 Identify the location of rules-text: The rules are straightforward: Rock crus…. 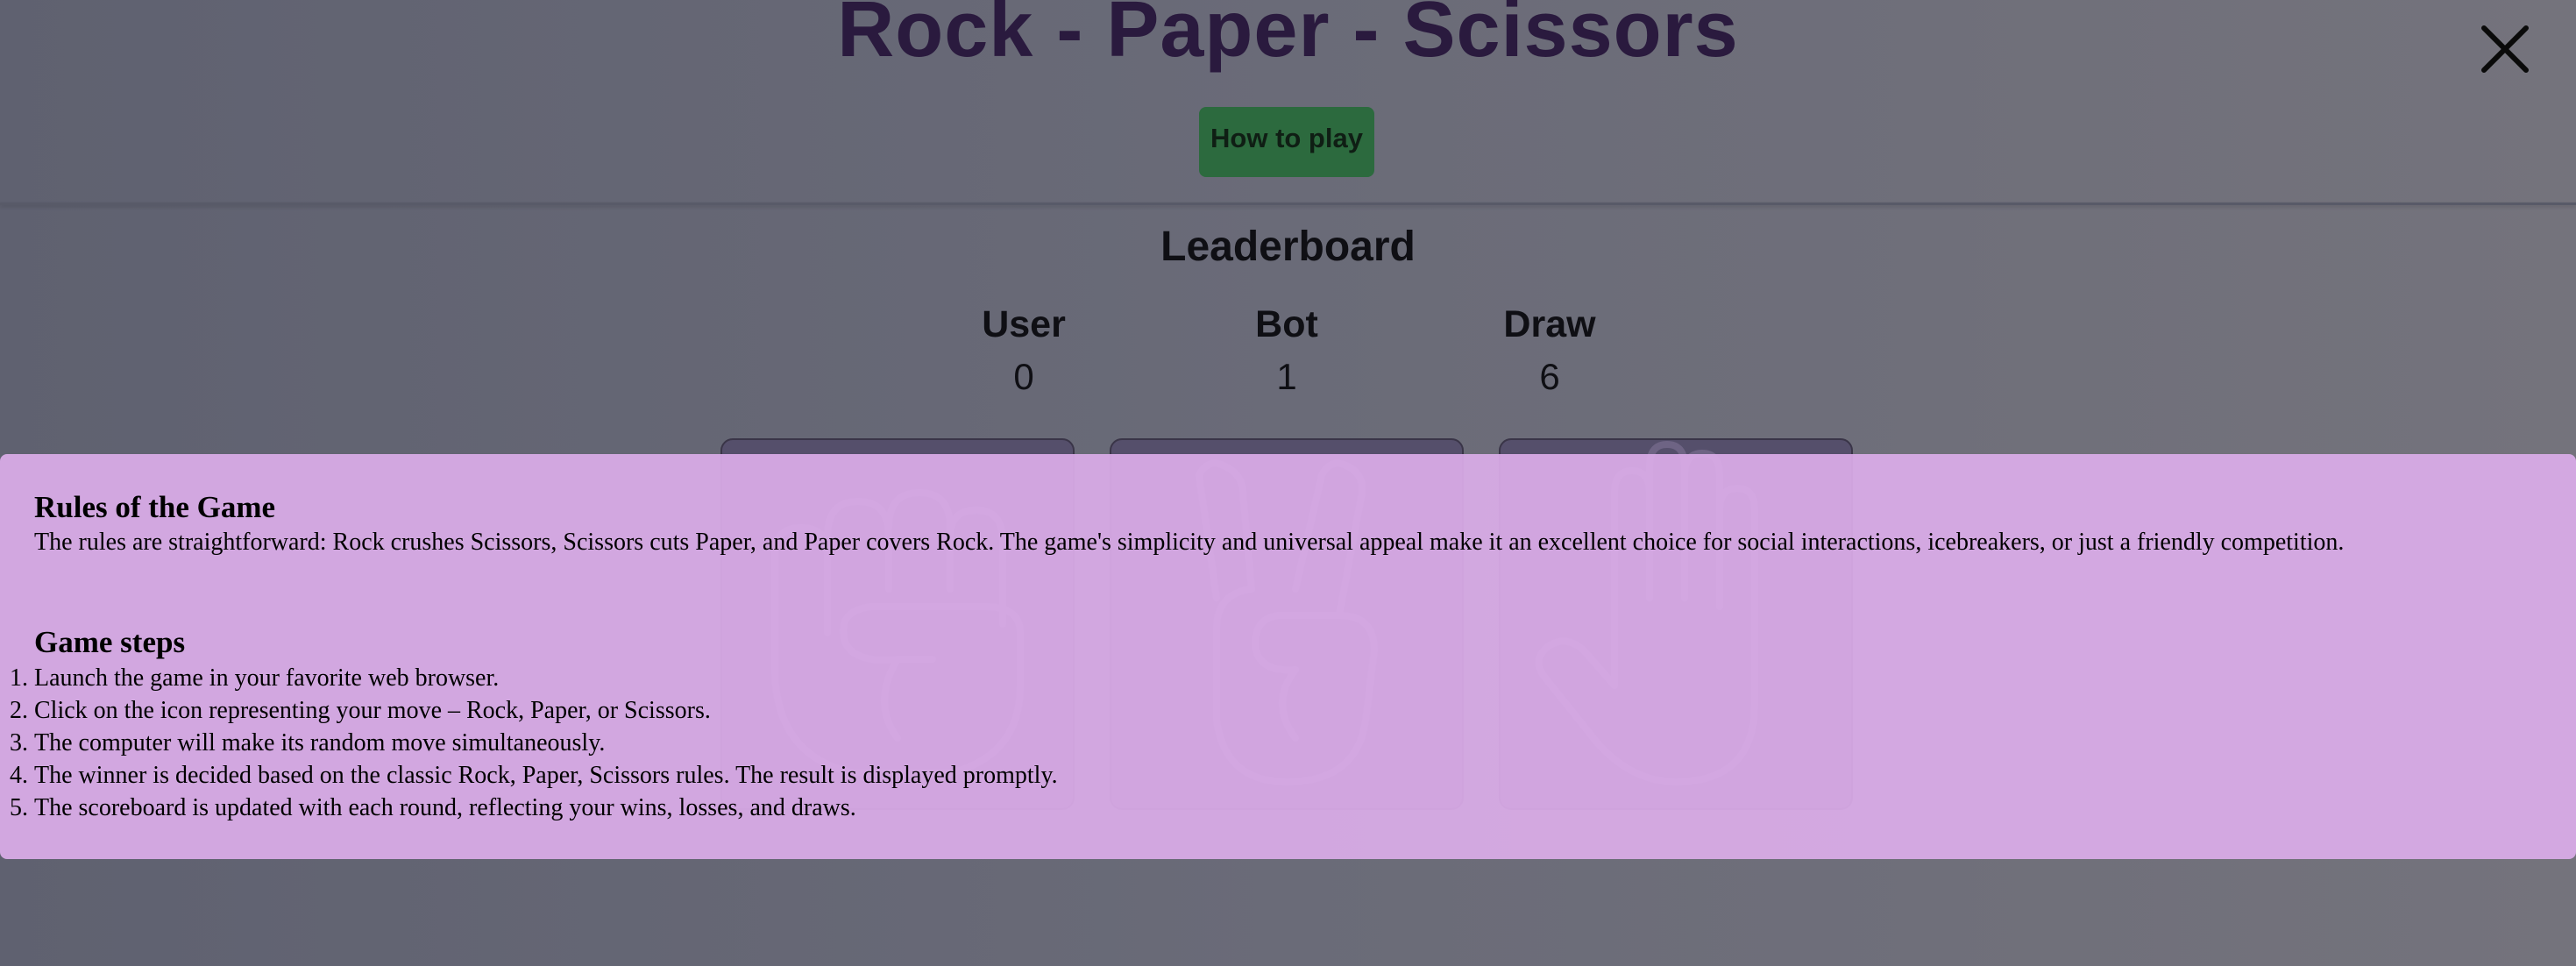
(1189, 542).